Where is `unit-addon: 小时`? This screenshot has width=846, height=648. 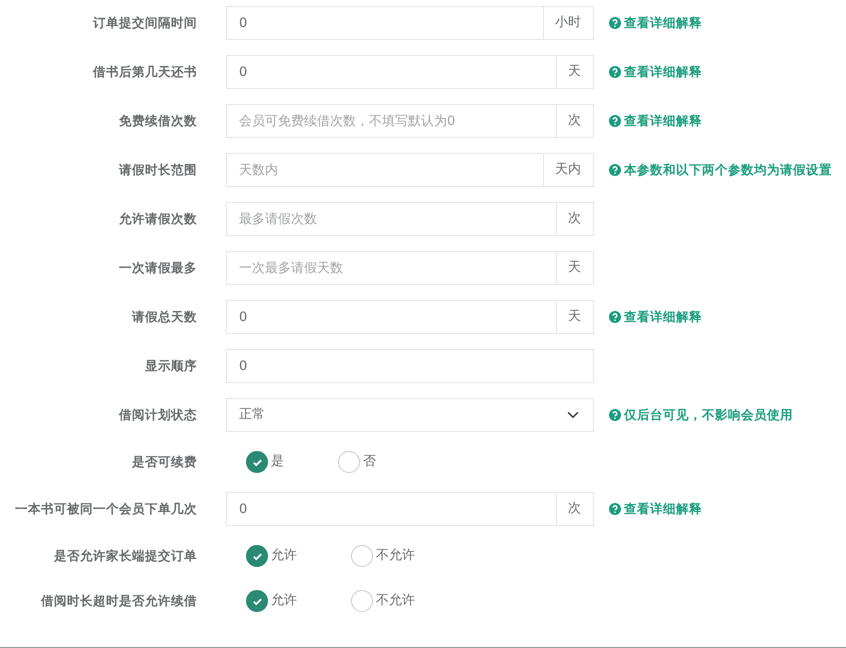
unit-addon: 小时 is located at coordinates (568, 23).